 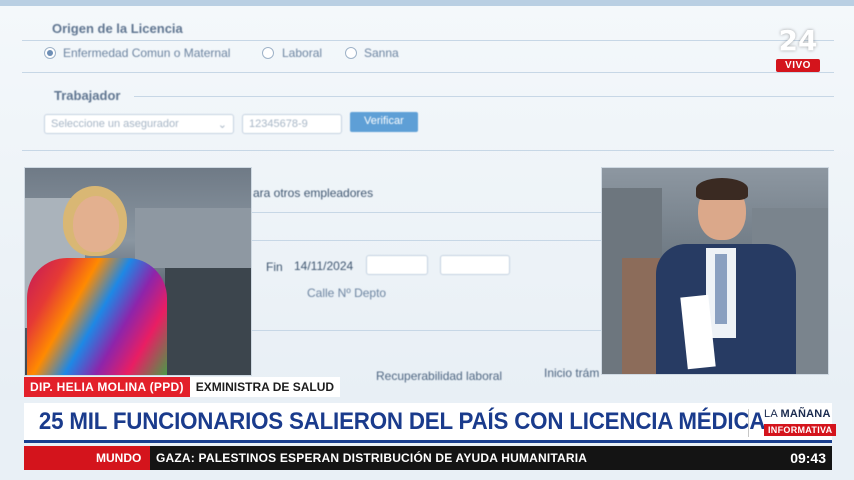 What do you see at coordinates (381, 53) in the screenshot?
I see `radio-label-sanna: Sanna` at bounding box center [381, 53].